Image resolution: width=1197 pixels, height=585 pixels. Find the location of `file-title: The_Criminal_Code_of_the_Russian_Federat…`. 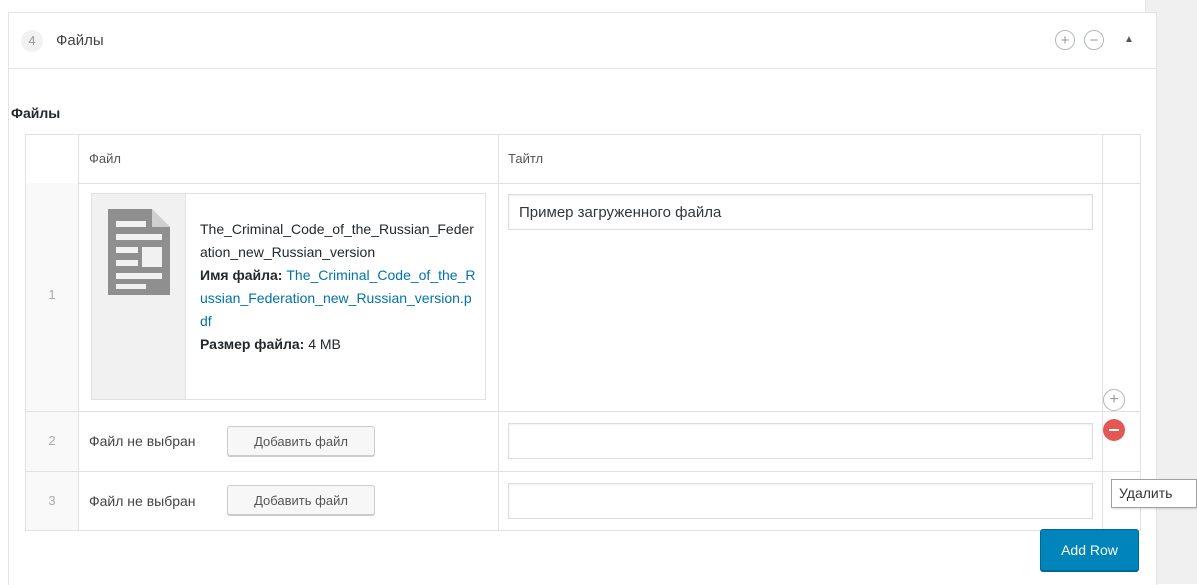

file-title: The_Criminal_Code_of_the_Russian_Federat… is located at coordinates (337, 240).